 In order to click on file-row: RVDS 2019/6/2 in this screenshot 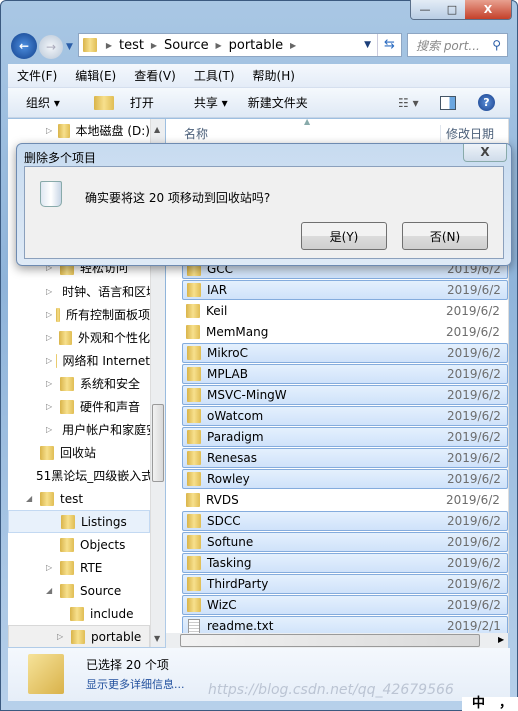, I will do `click(345, 500)`.